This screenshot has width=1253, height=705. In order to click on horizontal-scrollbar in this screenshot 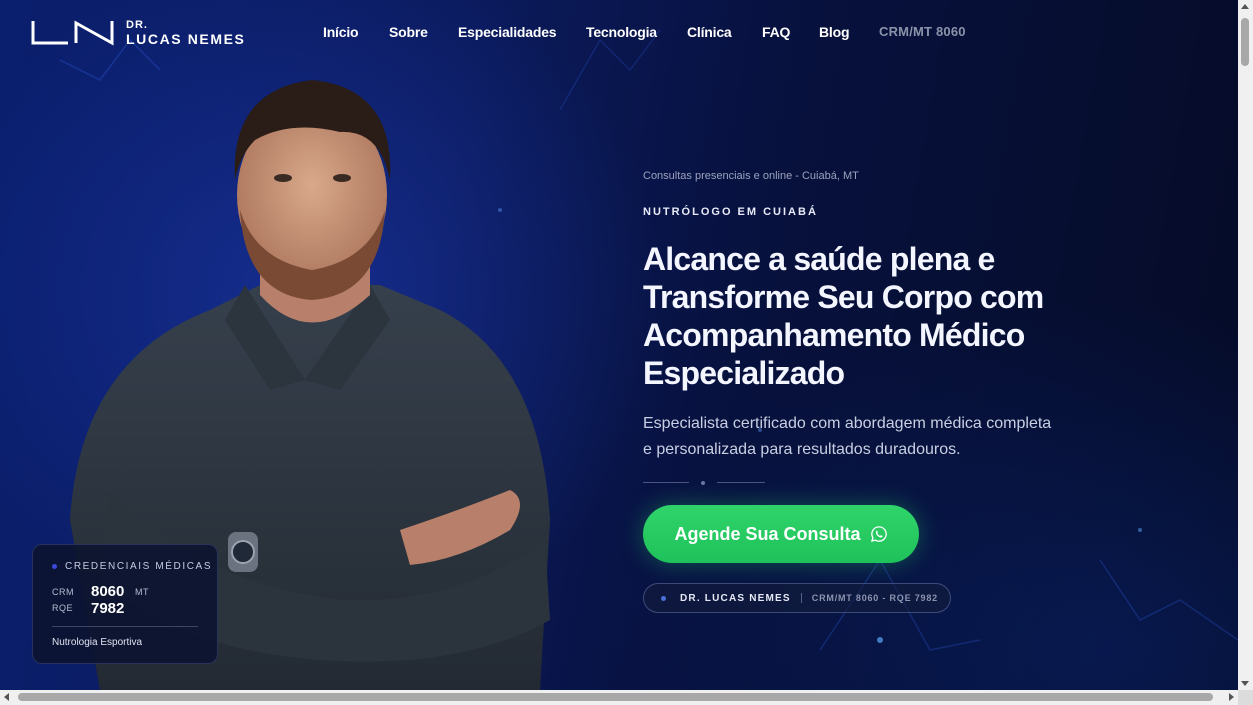, I will do `click(619, 697)`.